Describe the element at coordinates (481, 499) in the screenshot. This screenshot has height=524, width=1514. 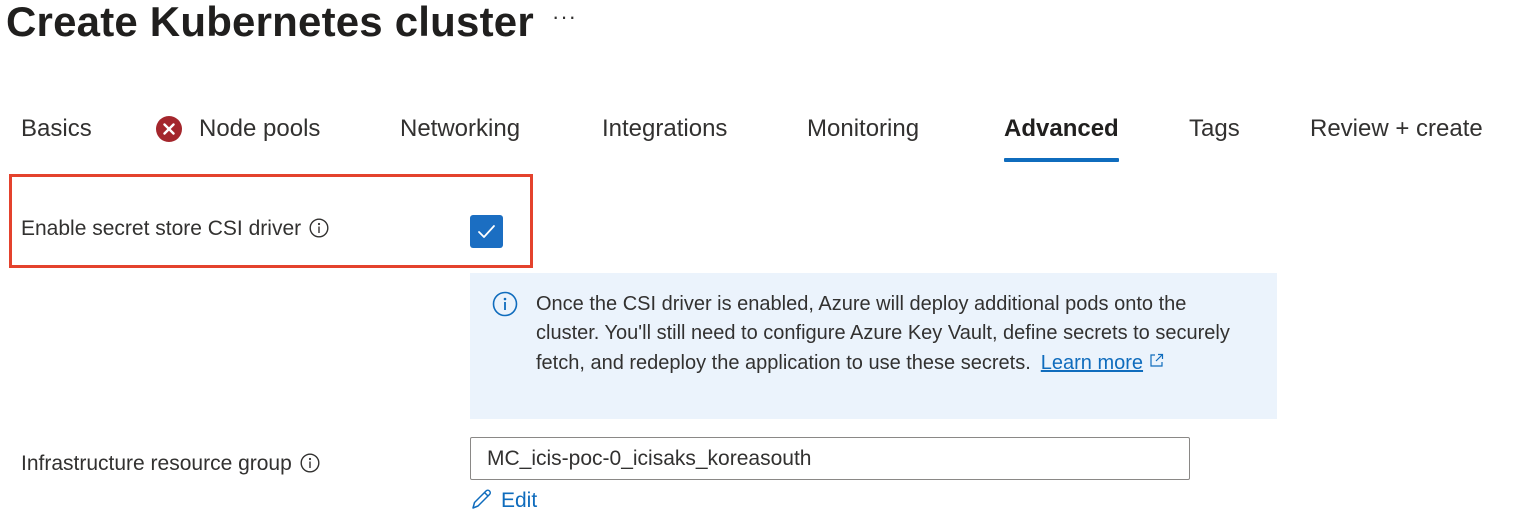
I see `pencil-icon` at that location.